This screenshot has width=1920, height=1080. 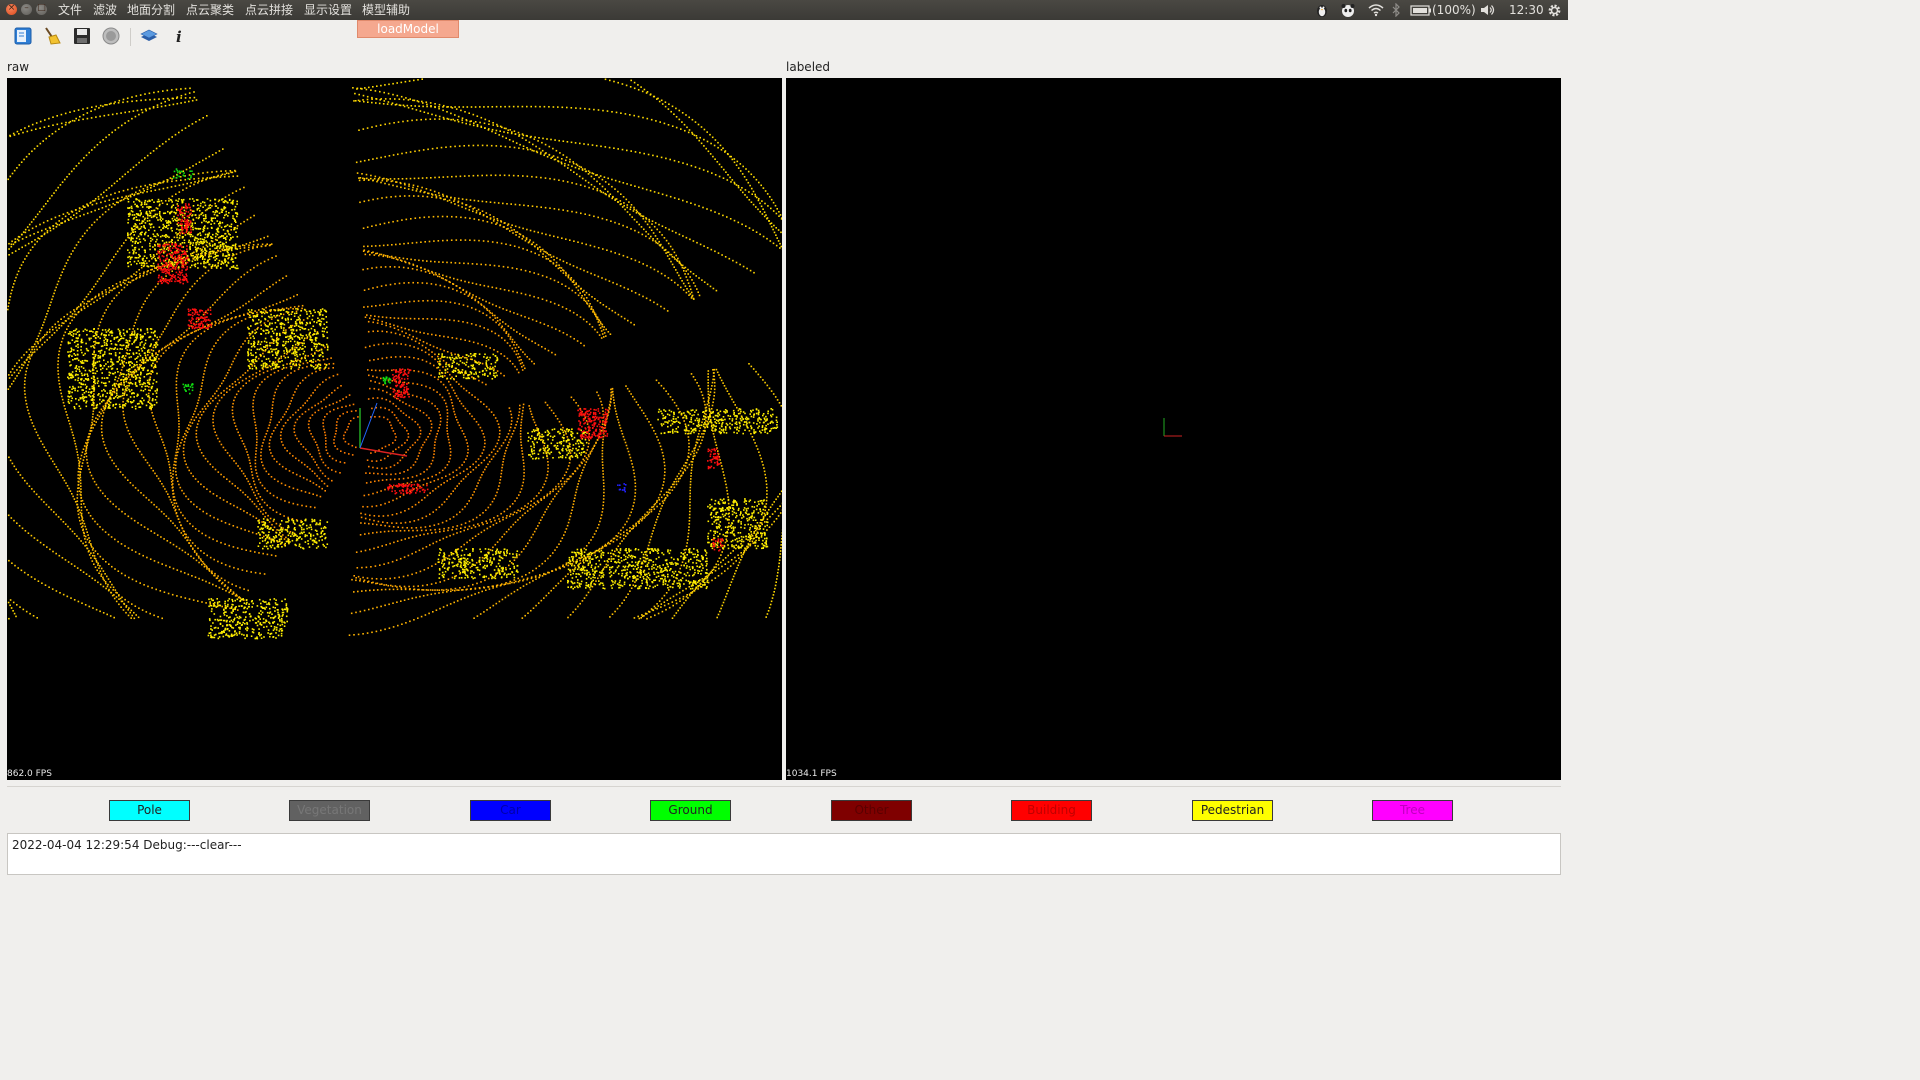 I want to click on penguin-icon, so click(x=1322, y=11).